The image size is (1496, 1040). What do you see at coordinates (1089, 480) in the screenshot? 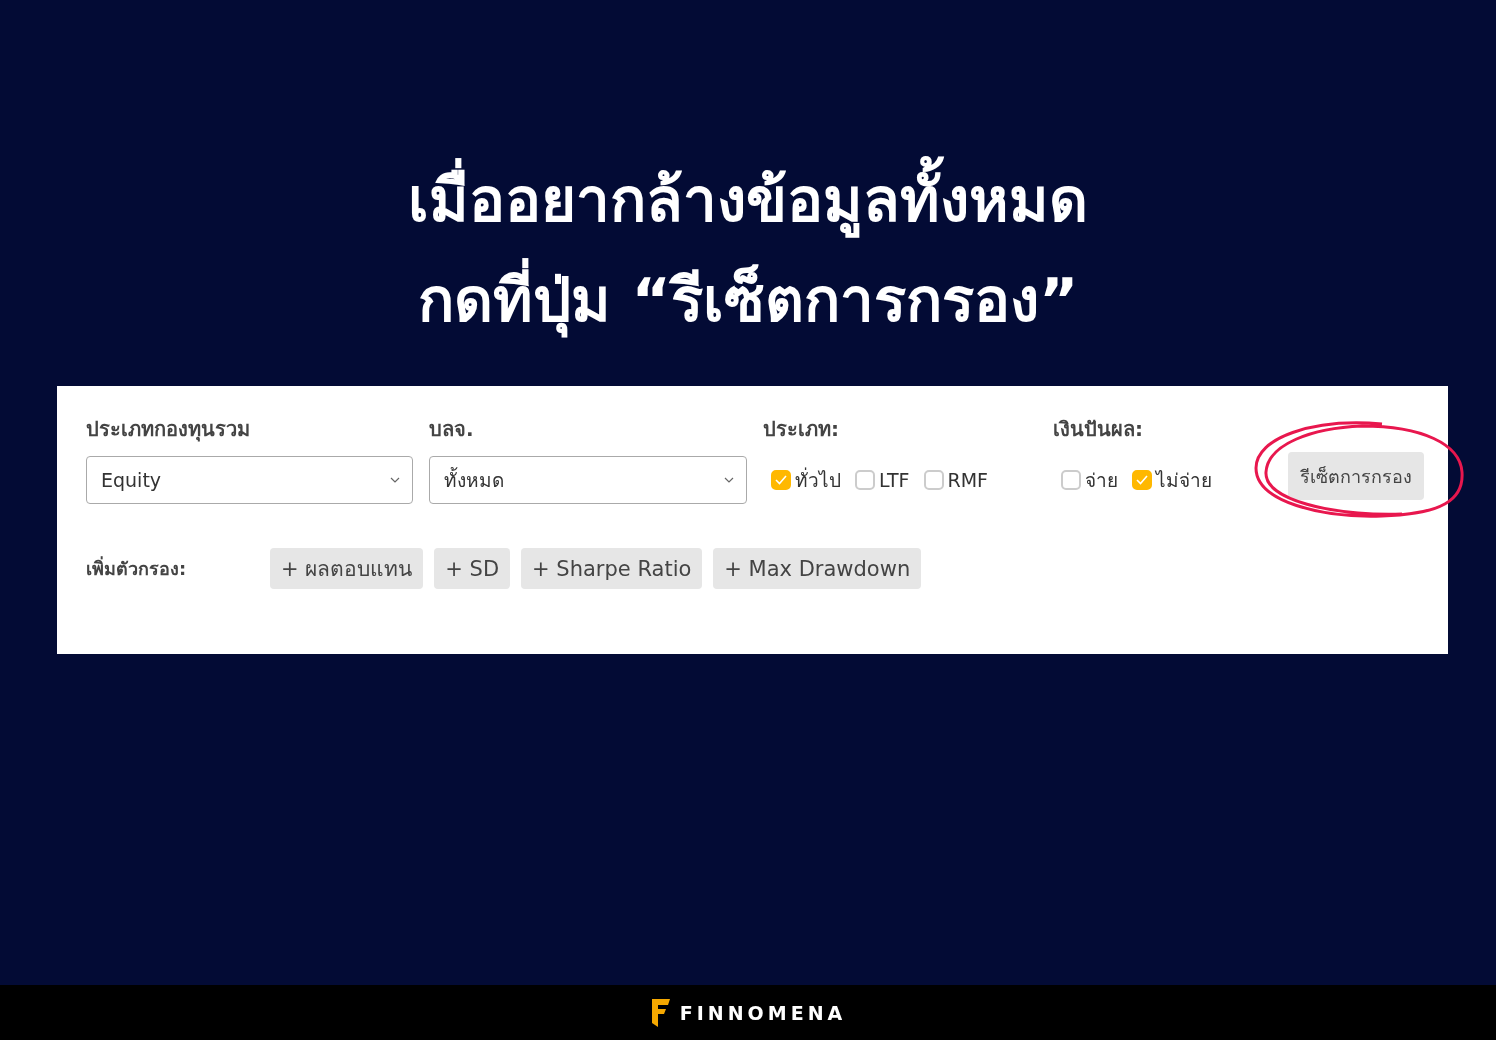
I see `checkbox-option: จ่าย` at bounding box center [1089, 480].